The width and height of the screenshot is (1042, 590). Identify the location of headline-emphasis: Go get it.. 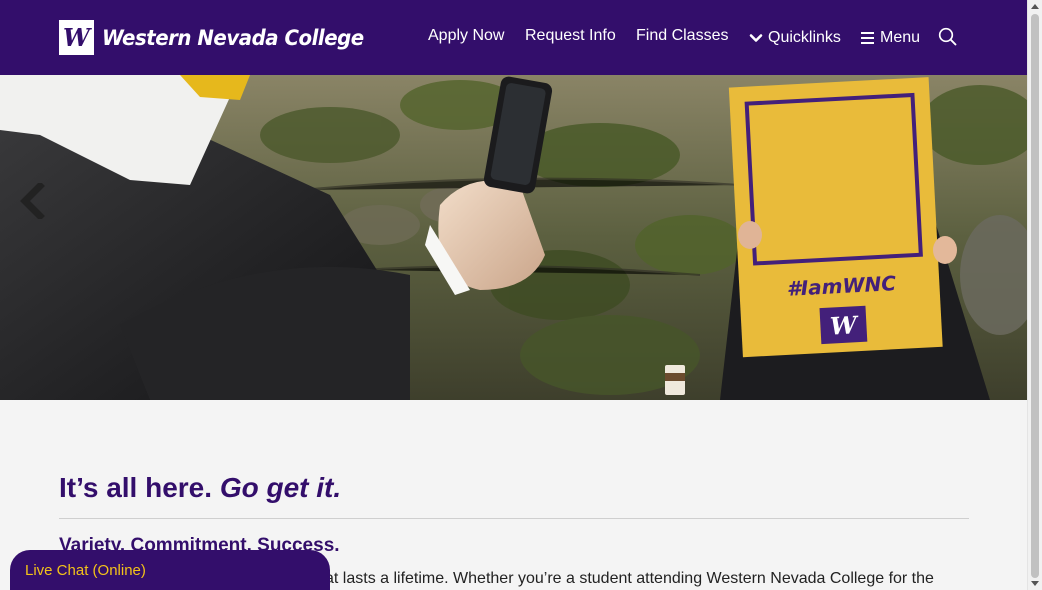
(280, 487).